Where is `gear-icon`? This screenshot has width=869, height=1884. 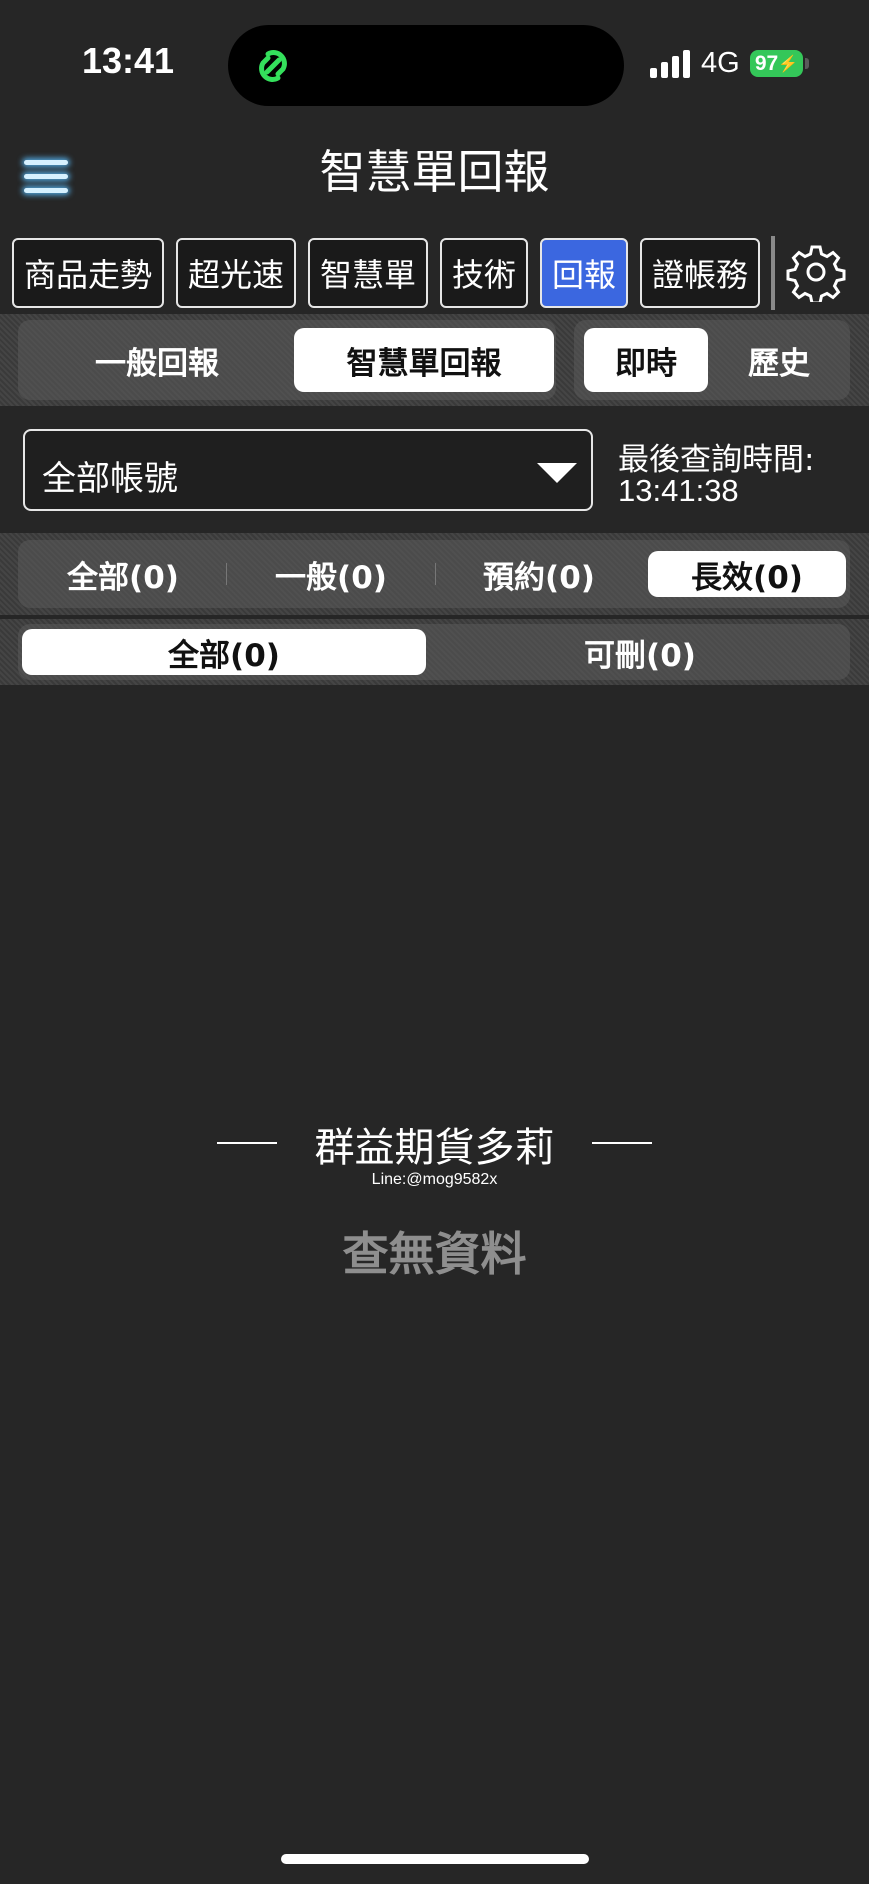 gear-icon is located at coordinates (816, 272).